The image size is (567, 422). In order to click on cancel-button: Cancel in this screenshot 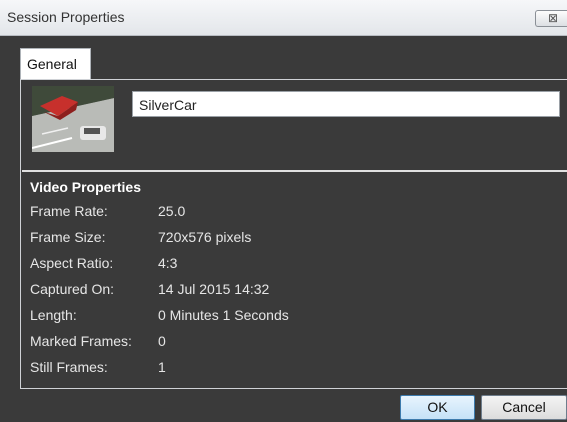, I will do `click(524, 407)`.